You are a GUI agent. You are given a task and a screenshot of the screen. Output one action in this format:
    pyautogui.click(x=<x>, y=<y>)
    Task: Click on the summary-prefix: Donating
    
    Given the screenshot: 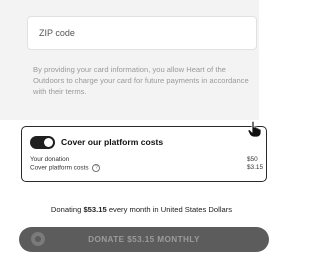 What is the action you would take?
    pyautogui.click(x=66, y=209)
    